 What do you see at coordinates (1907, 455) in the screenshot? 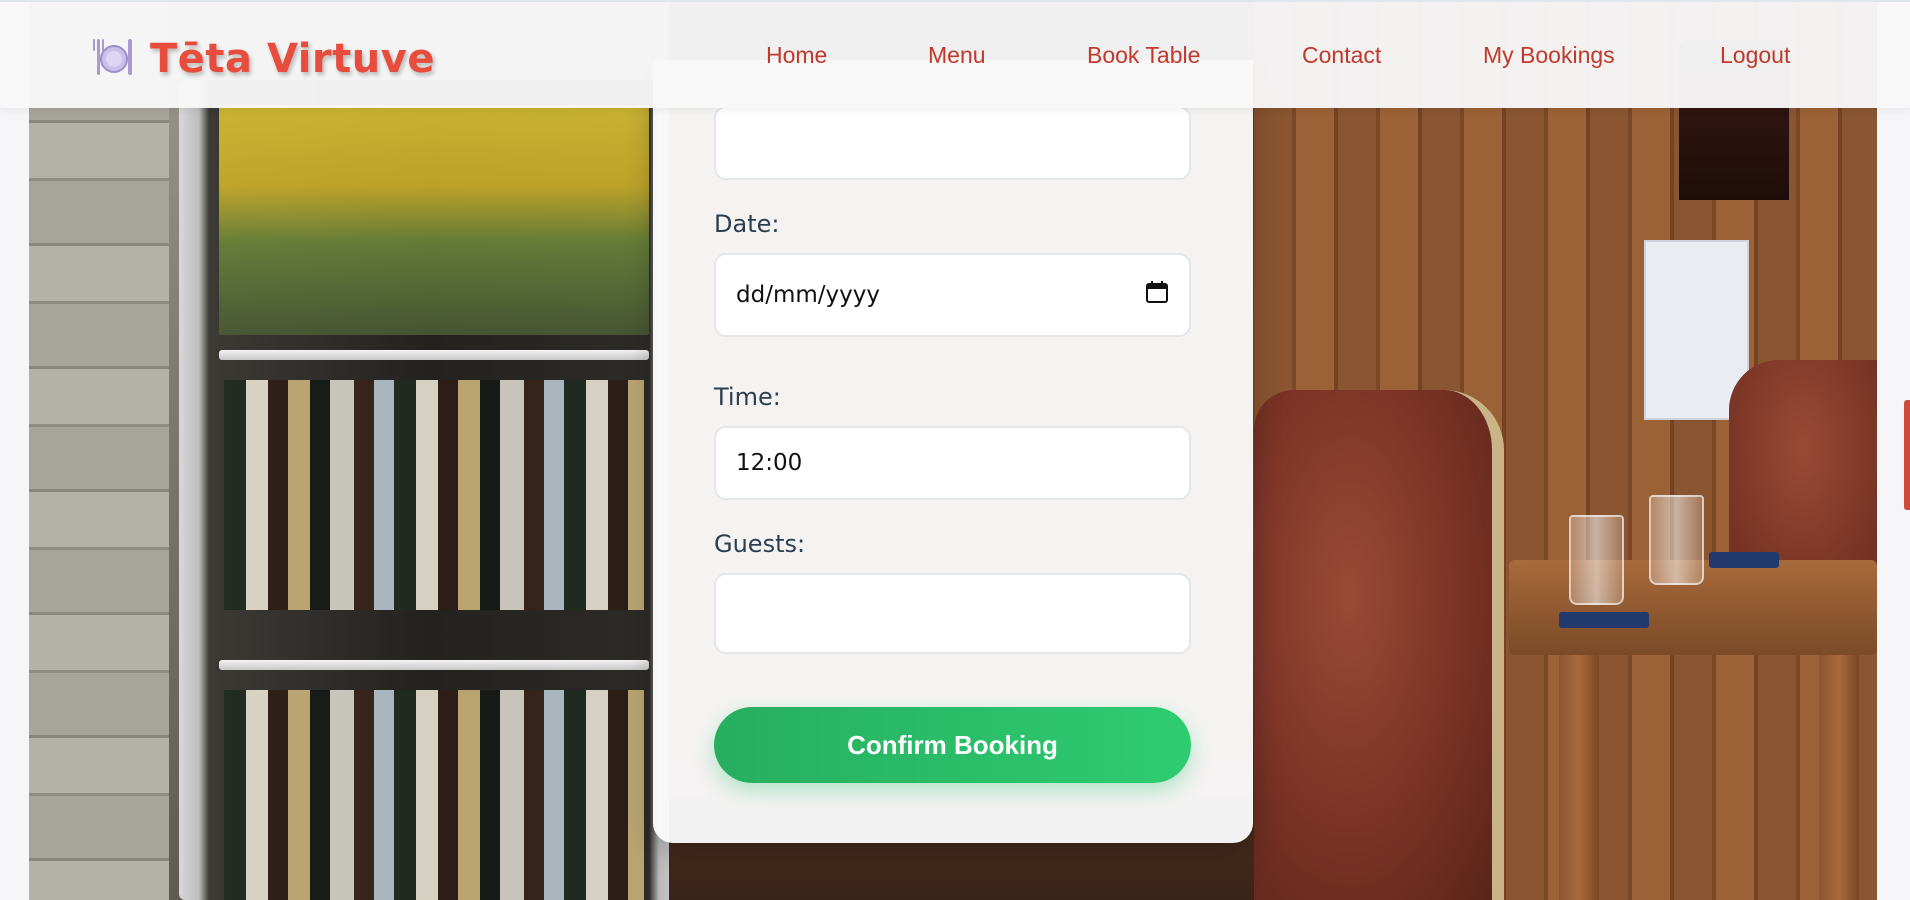
I see `scrollbar-thumb` at bounding box center [1907, 455].